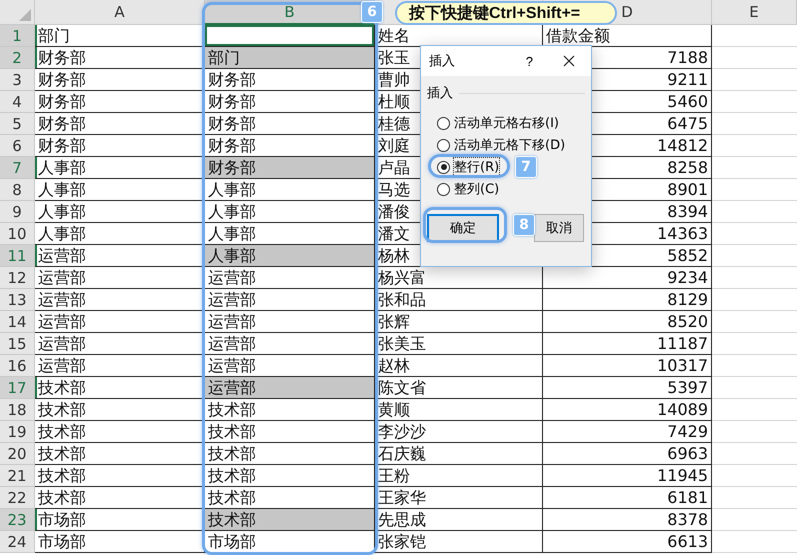  What do you see at coordinates (17, 190) in the screenshot?
I see `row-header: 8` at bounding box center [17, 190].